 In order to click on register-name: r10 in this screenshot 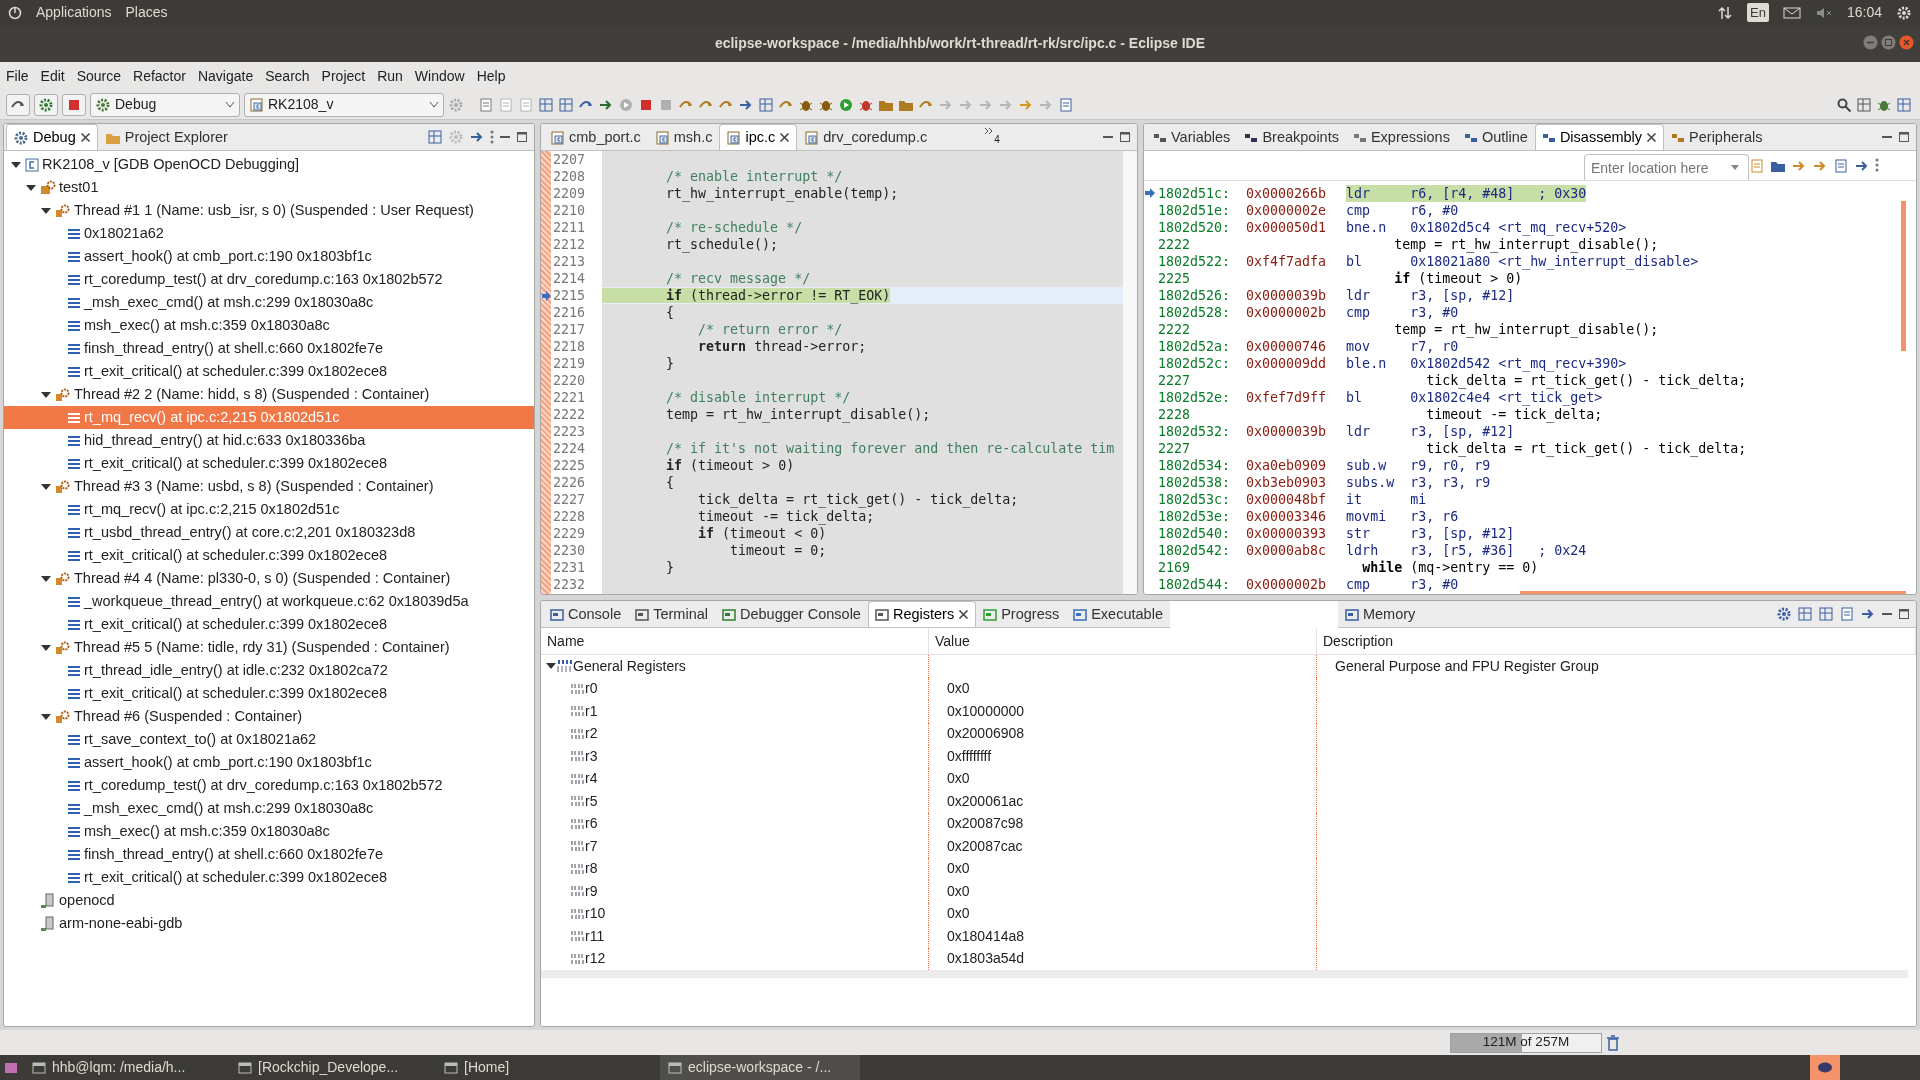, I will do `click(595, 914)`.